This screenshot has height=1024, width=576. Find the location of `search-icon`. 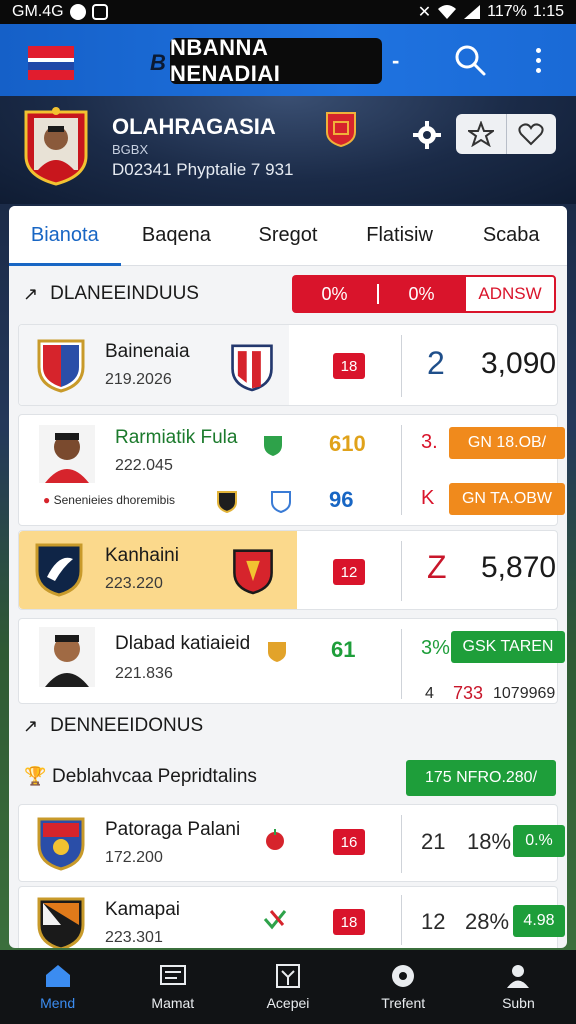

search-icon is located at coordinates (470, 60).